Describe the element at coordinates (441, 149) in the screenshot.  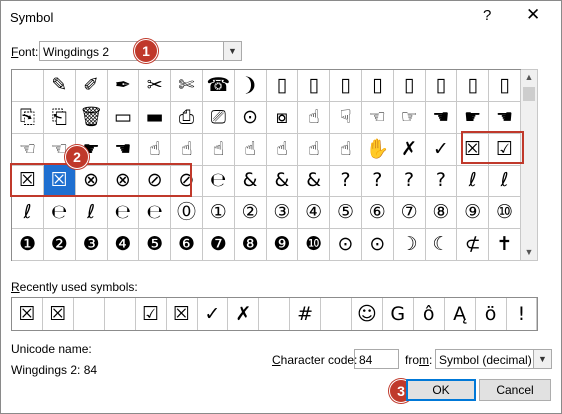
I see `symbol-cell: ✓` at that location.